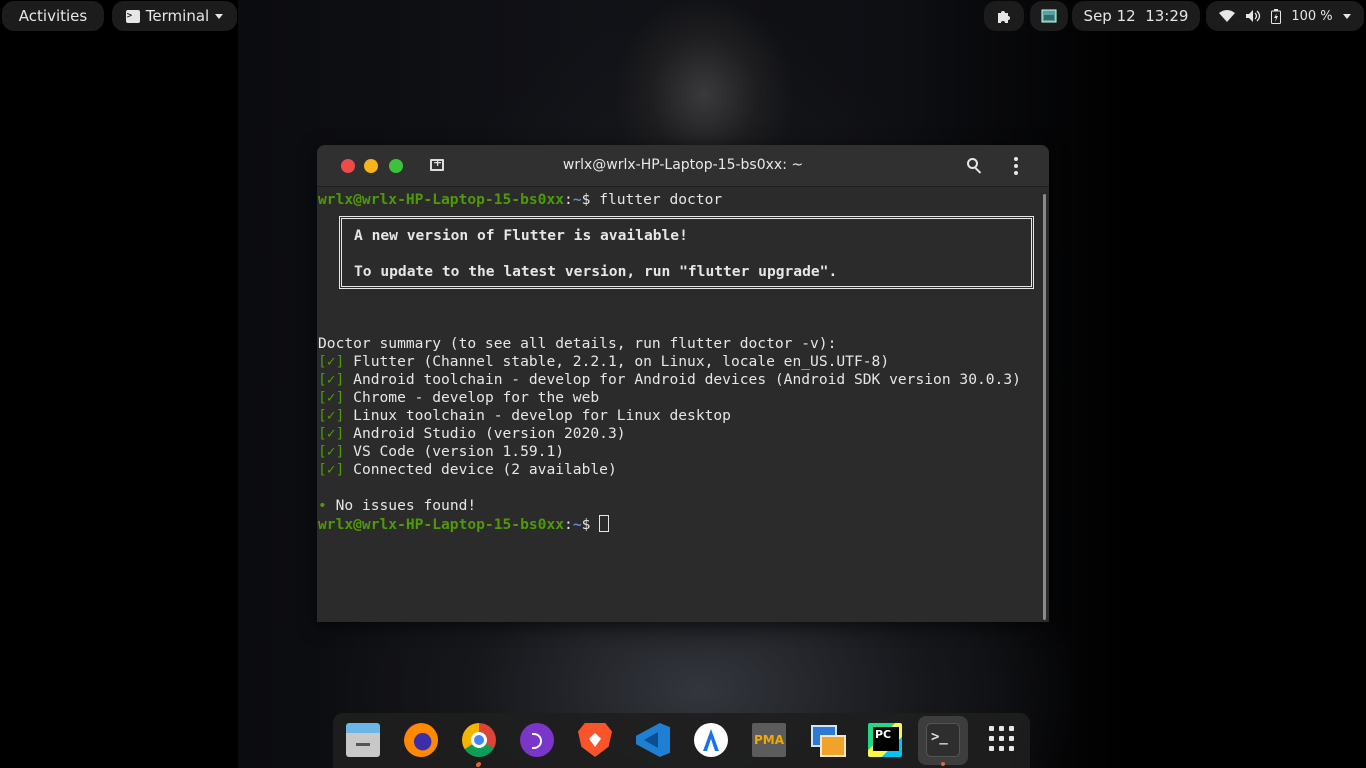 The width and height of the screenshot is (1366, 768). I want to click on check-text: Connected device (2 available), so click(485, 469).